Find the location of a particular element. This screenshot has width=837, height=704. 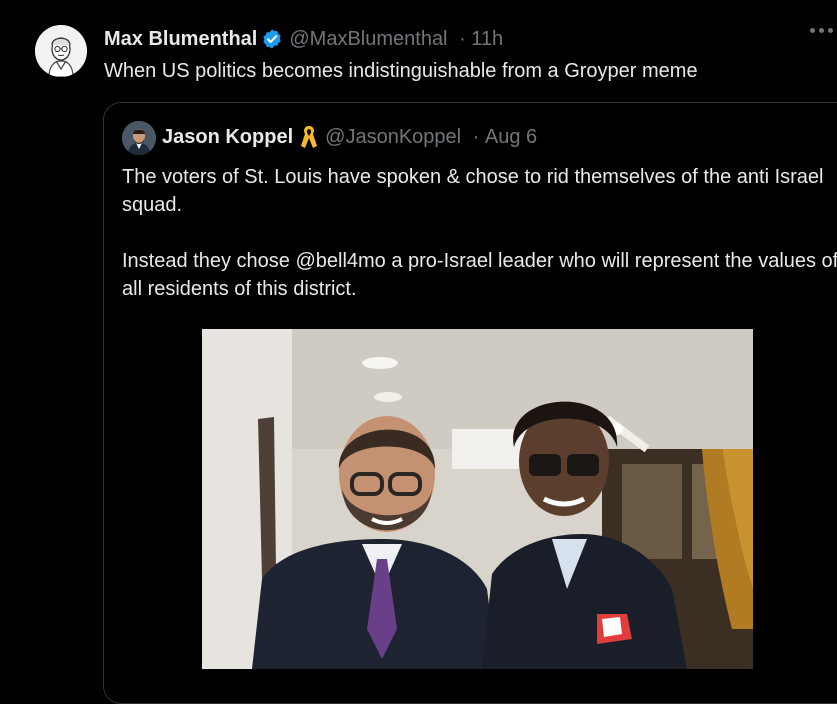

quote-time: Aug 6 is located at coordinates (511, 137).